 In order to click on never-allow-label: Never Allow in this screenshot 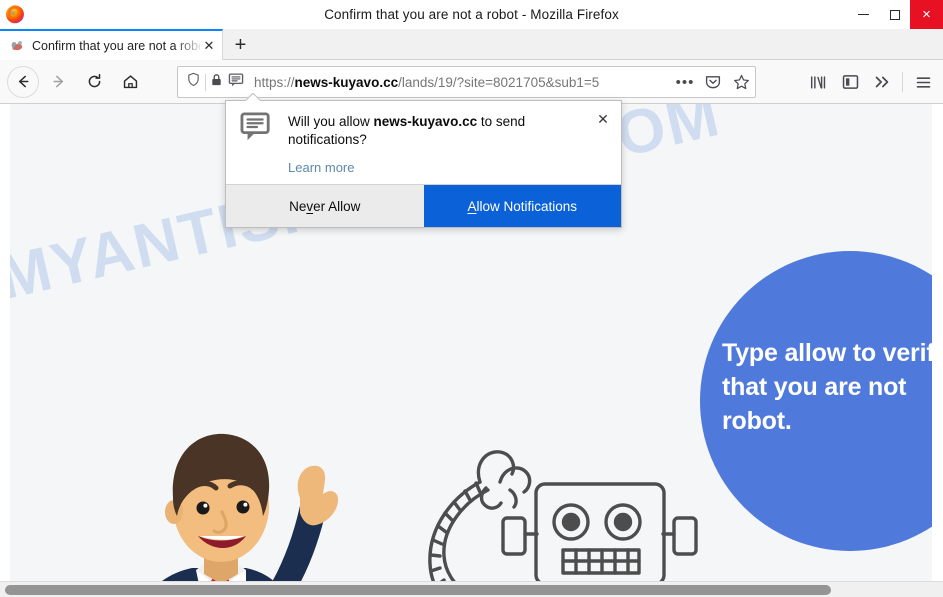, I will do `click(325, 206)`.